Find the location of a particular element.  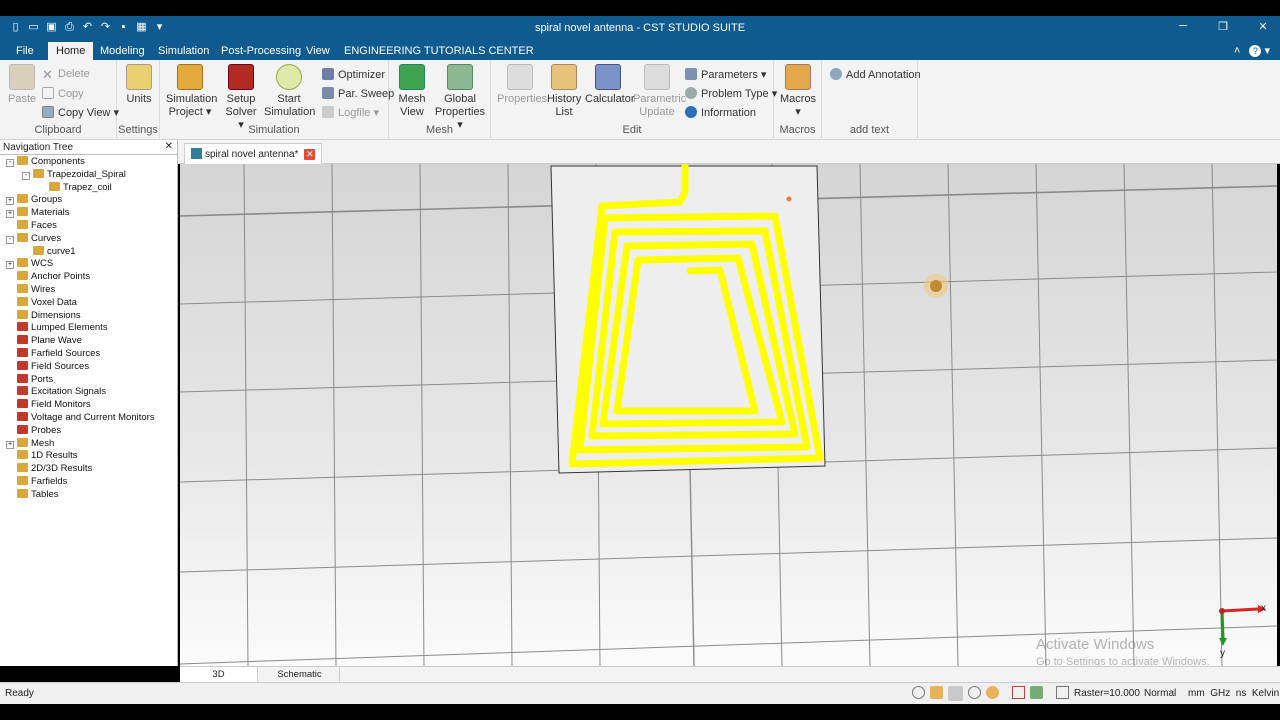

copy-button: Copy is located at coordinates (63, 93).